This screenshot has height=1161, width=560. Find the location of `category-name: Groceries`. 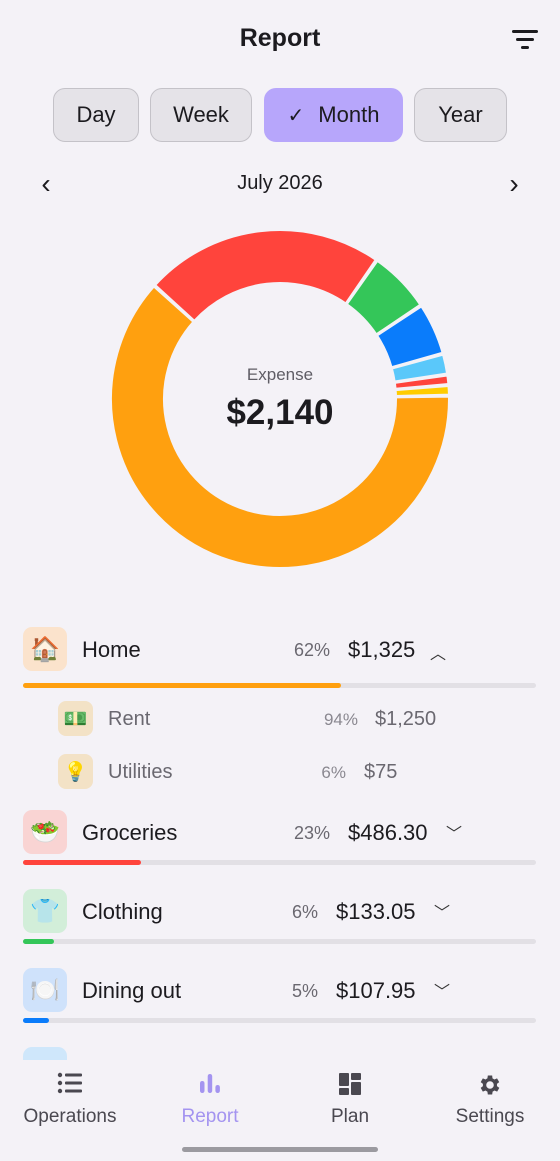

category-name: Groceries is located at coordinates (130, 832).